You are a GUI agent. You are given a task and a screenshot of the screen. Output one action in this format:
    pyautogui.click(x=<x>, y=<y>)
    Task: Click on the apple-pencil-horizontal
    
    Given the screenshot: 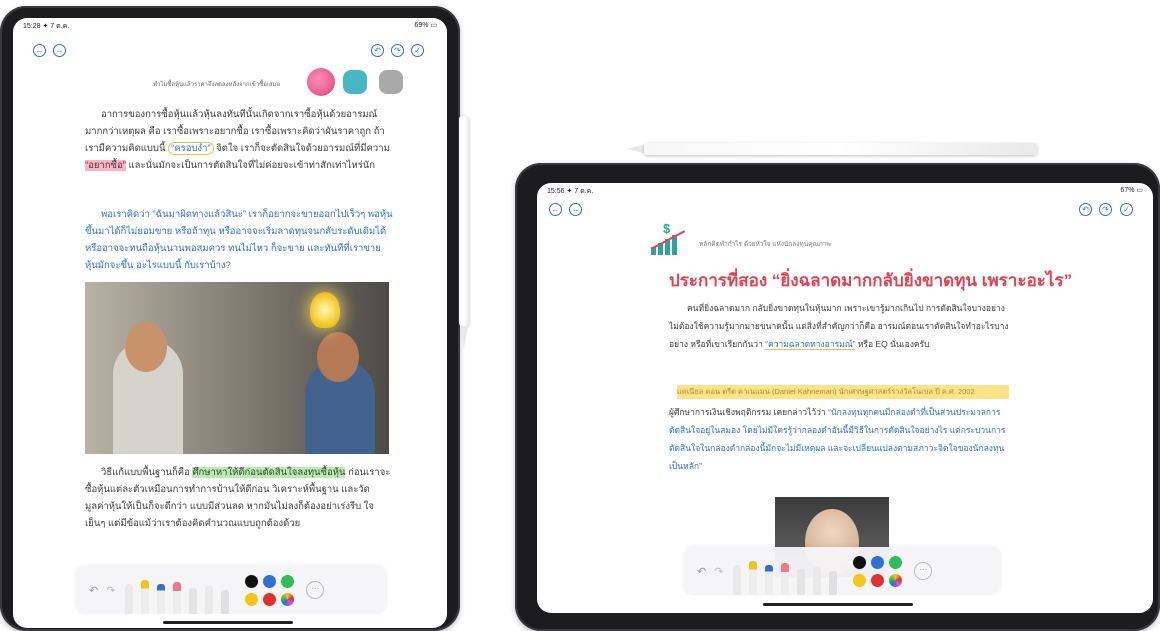 What is the action you would take?
    pyautogui.click(x=840, y=149)
    